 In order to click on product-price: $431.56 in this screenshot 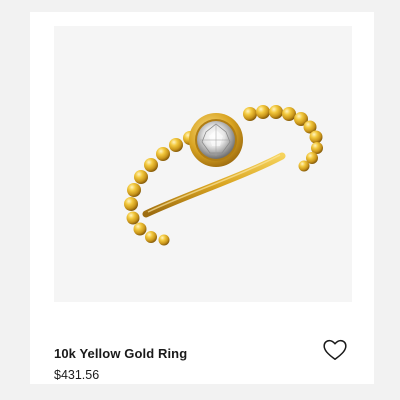, I will do `click(77, 375)`.